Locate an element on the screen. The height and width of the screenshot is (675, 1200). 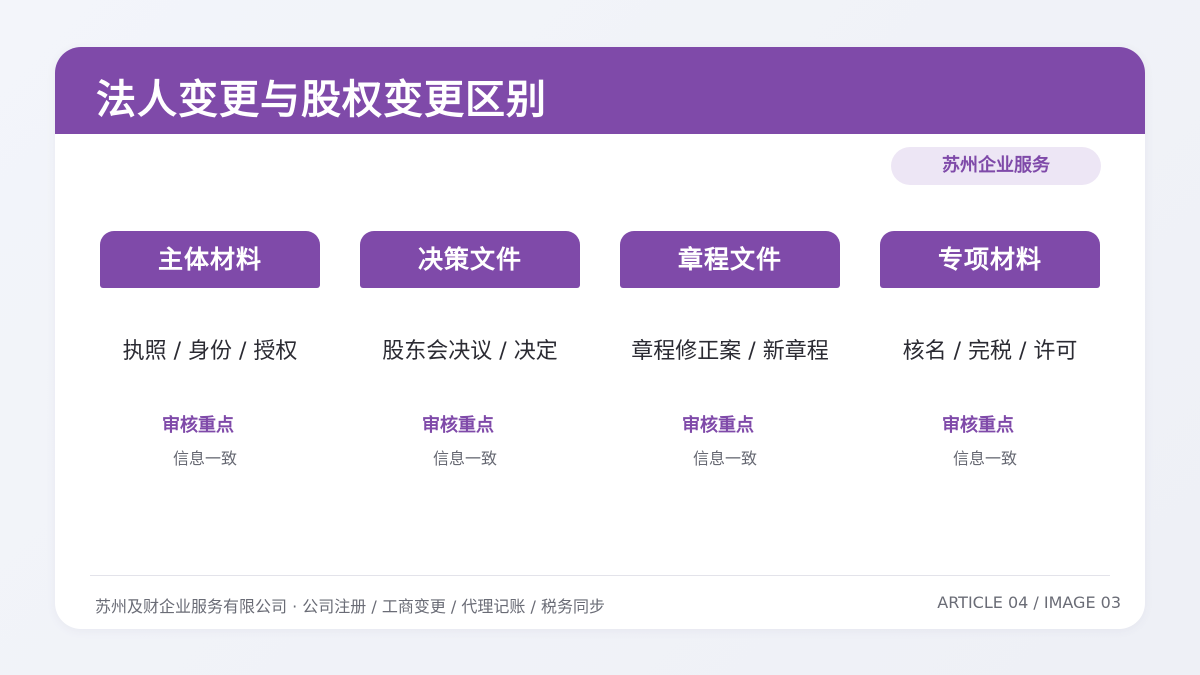
column-items: 执照 / 身份 / 授权 is located at coordinates (210, 351).